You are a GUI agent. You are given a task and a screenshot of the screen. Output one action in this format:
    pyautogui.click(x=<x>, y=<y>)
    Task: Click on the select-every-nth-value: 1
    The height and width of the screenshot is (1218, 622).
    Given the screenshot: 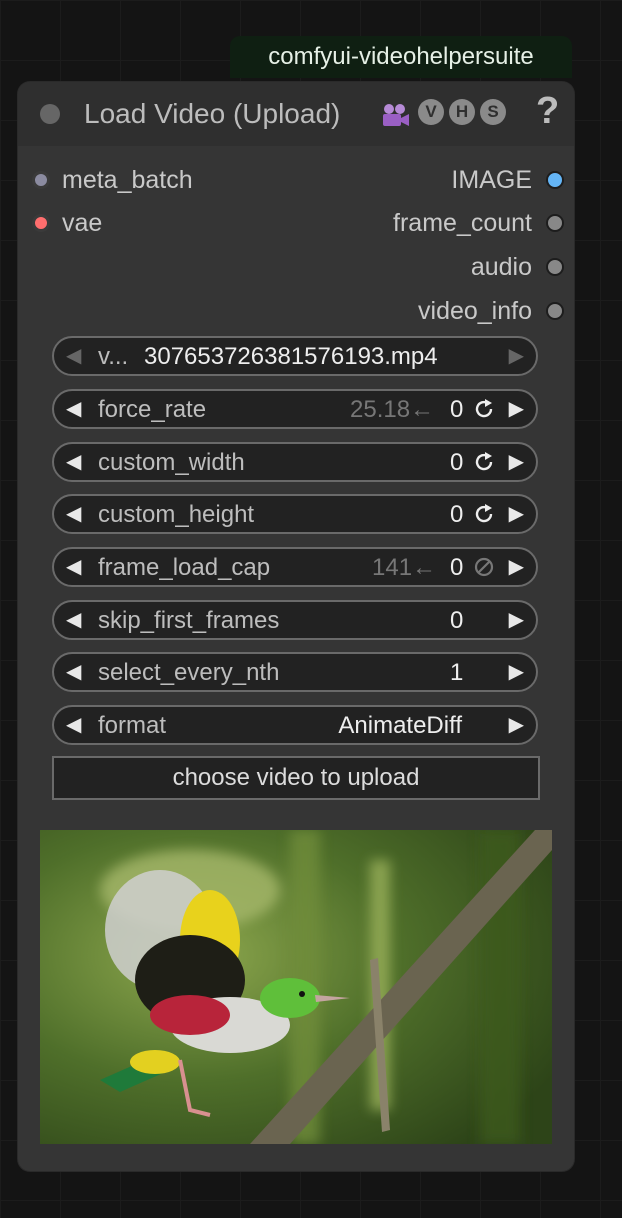 What is the action you would take?
    pyautogui.click(x=456, y=673)
    